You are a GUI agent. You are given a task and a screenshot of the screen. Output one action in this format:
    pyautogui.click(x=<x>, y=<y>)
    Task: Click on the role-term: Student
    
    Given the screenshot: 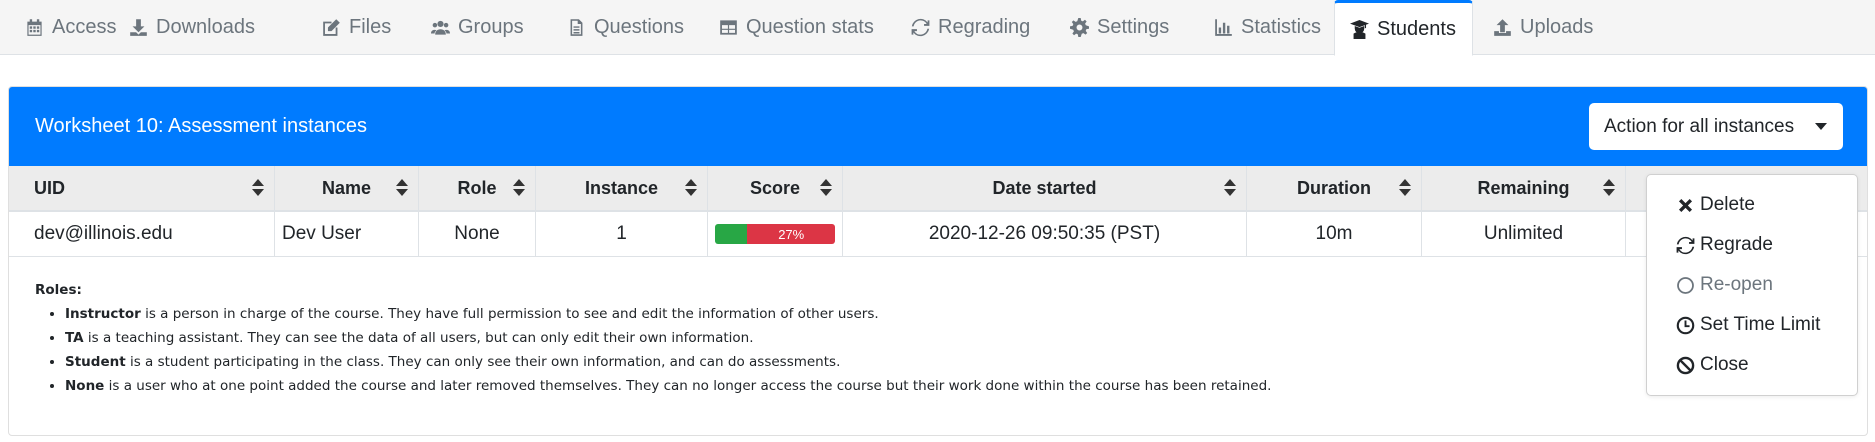 What is the action you would take?
    pyautogui.click(x=95, y=362)
    